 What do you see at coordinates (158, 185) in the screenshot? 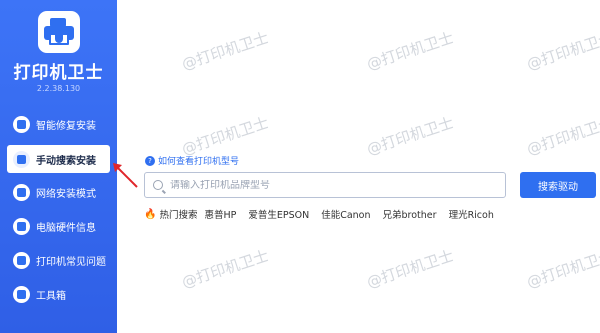
I see `search-icon` at bounding box center [158, 185].